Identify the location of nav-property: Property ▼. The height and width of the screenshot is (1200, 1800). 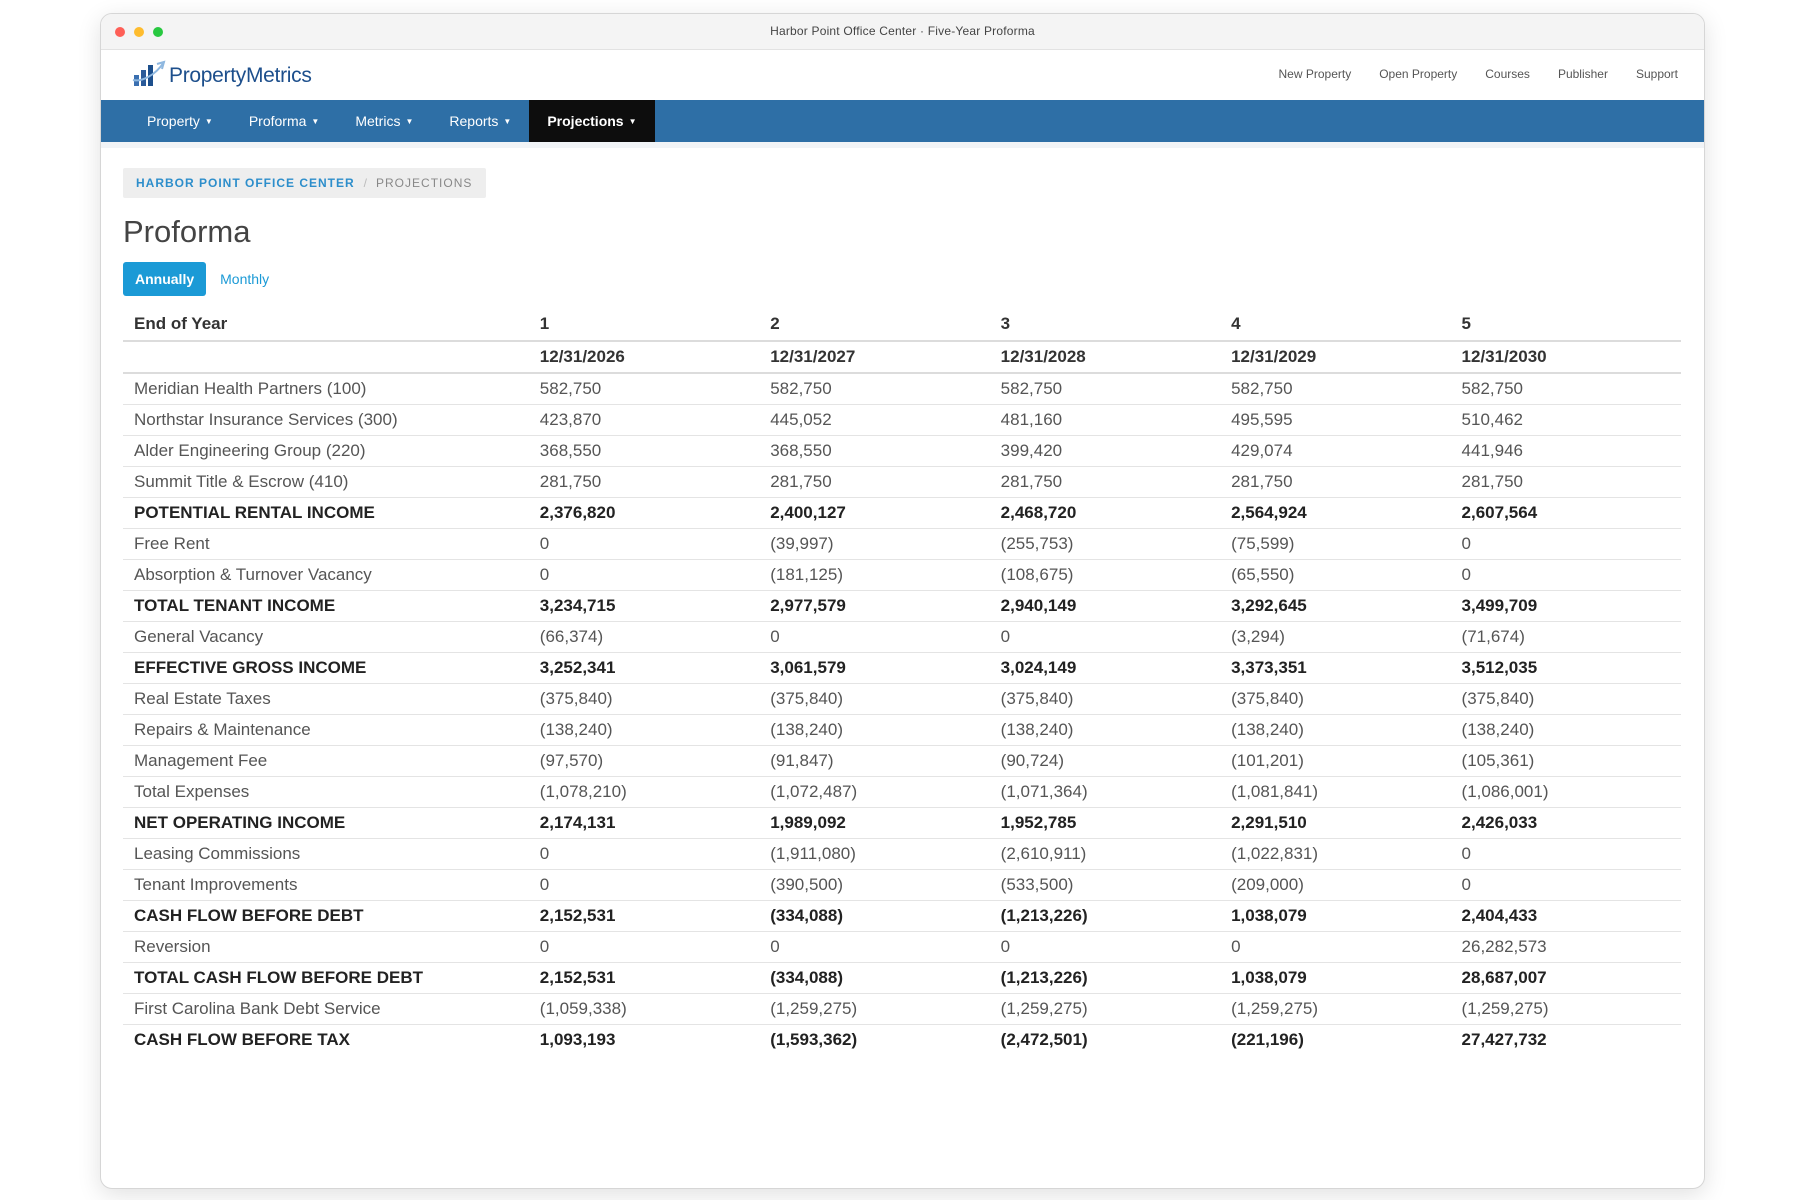
(180, 121).